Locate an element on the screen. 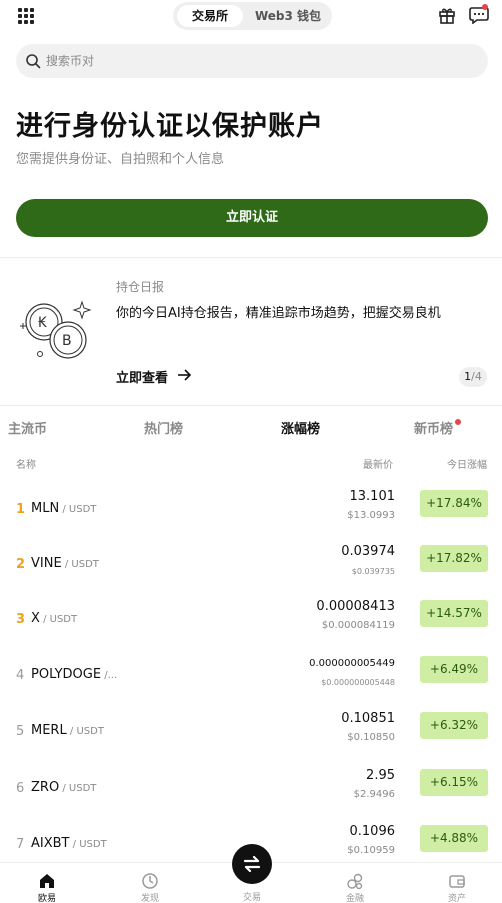 The width and height of the screenshot is (502, 903). usd-price: $0.10850 is located at coordinates (371, 737).